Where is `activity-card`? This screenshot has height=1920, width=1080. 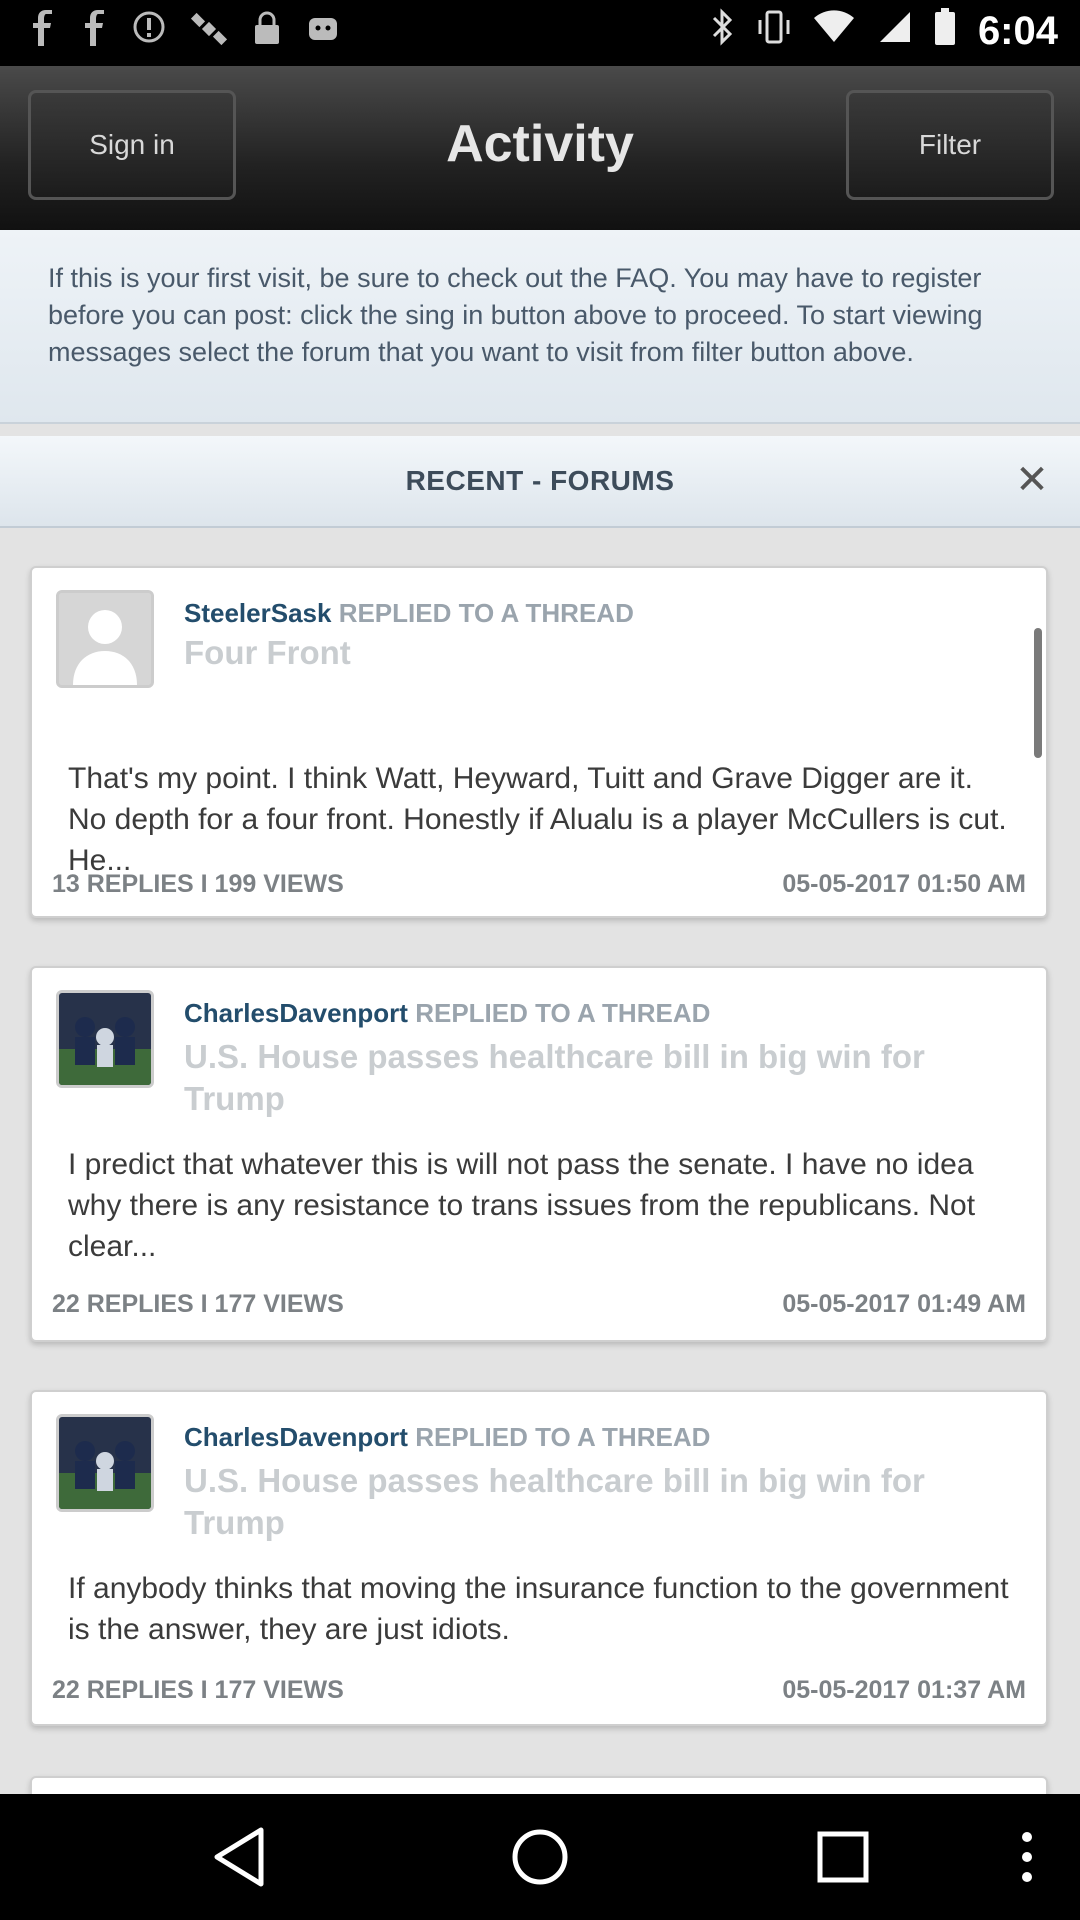 activity-card is located at coordinates (539, 1785).